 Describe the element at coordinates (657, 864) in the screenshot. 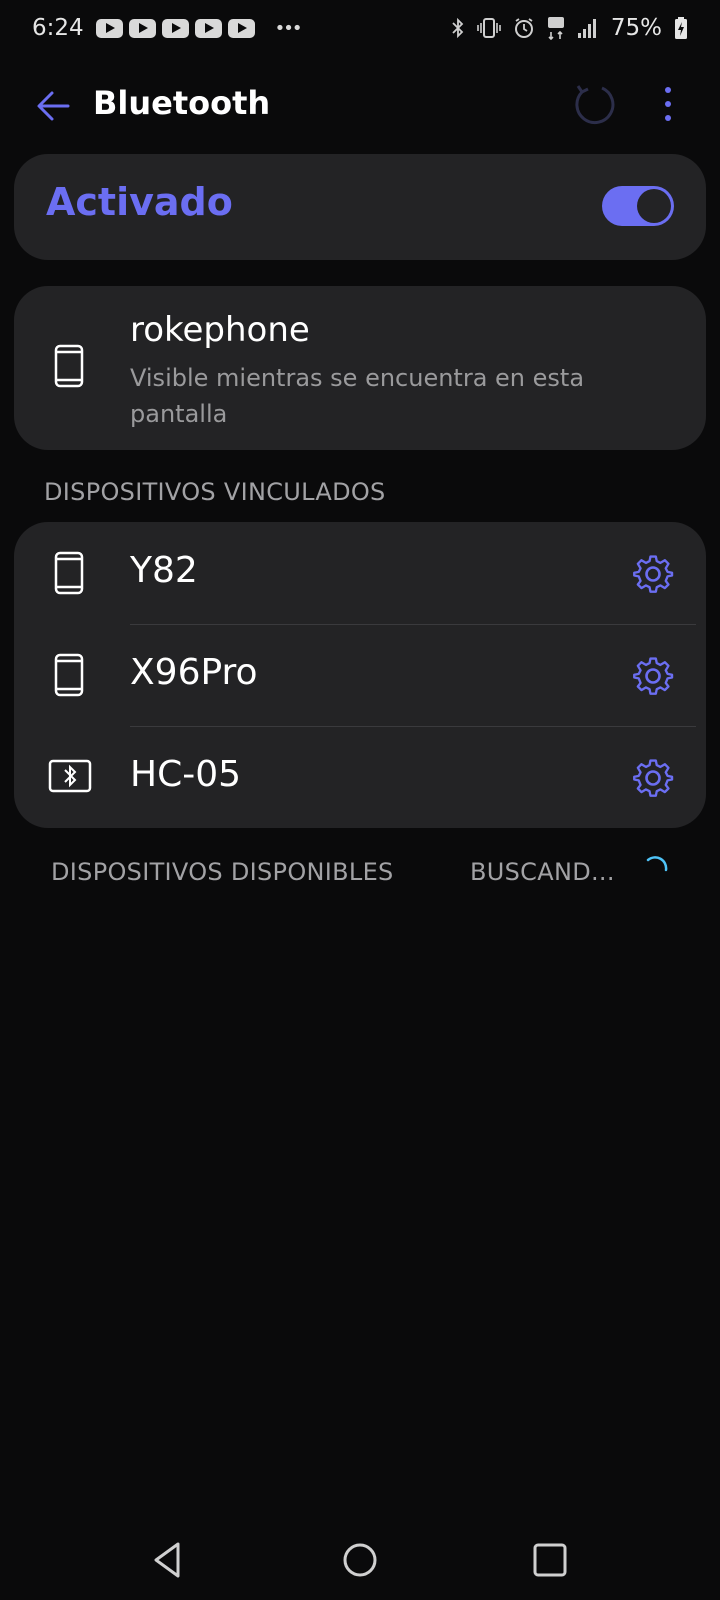

I see `loading-spinner-icon` at that location.